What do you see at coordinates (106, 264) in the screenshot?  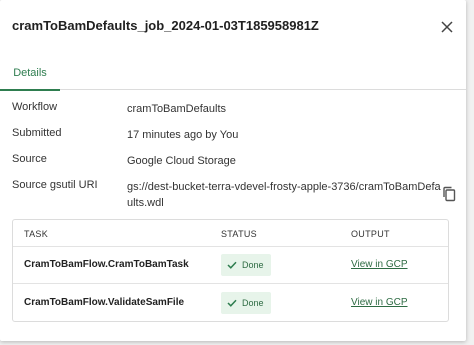 I see `task-name: CramToBamFlow.CramToBamTask` at bounding box center [106, 264].